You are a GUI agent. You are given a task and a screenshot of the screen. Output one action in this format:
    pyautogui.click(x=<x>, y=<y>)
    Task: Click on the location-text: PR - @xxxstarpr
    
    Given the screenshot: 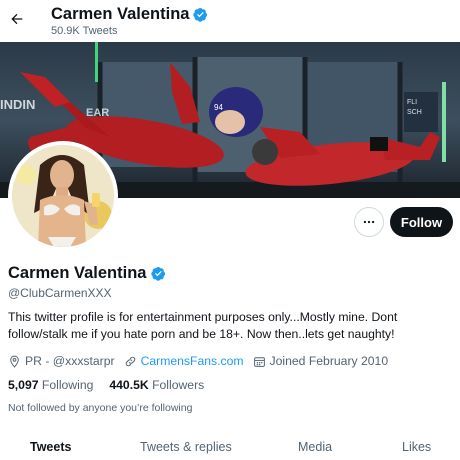 What is the action you would take?
    pyautogui.click(x=70, y=361)
    